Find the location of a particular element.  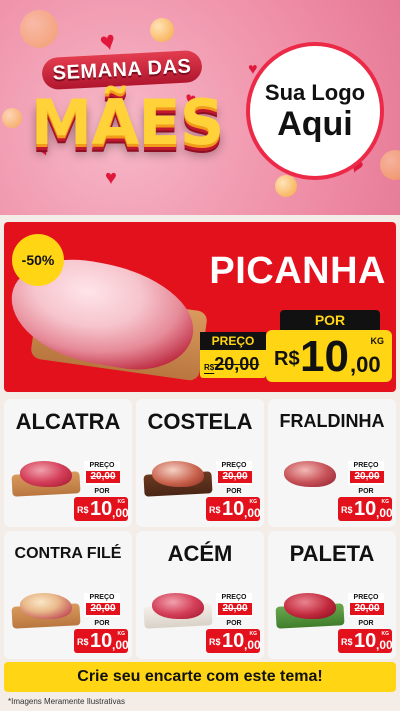

product-card: COSTELA PREÇO 20,00 POR R$ 10 ,00 KG is located at coordinates (200, 463).